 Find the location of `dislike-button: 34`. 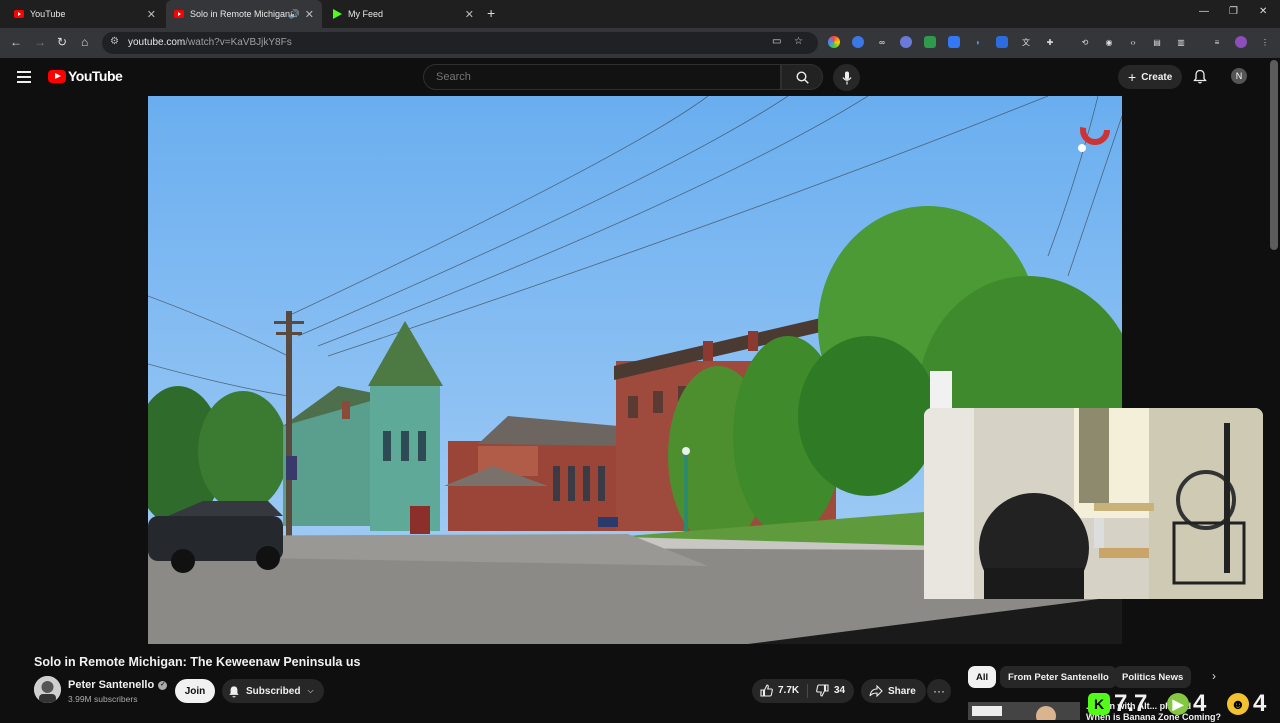

dislike-button: 34 is located at coordinates (830, 690).